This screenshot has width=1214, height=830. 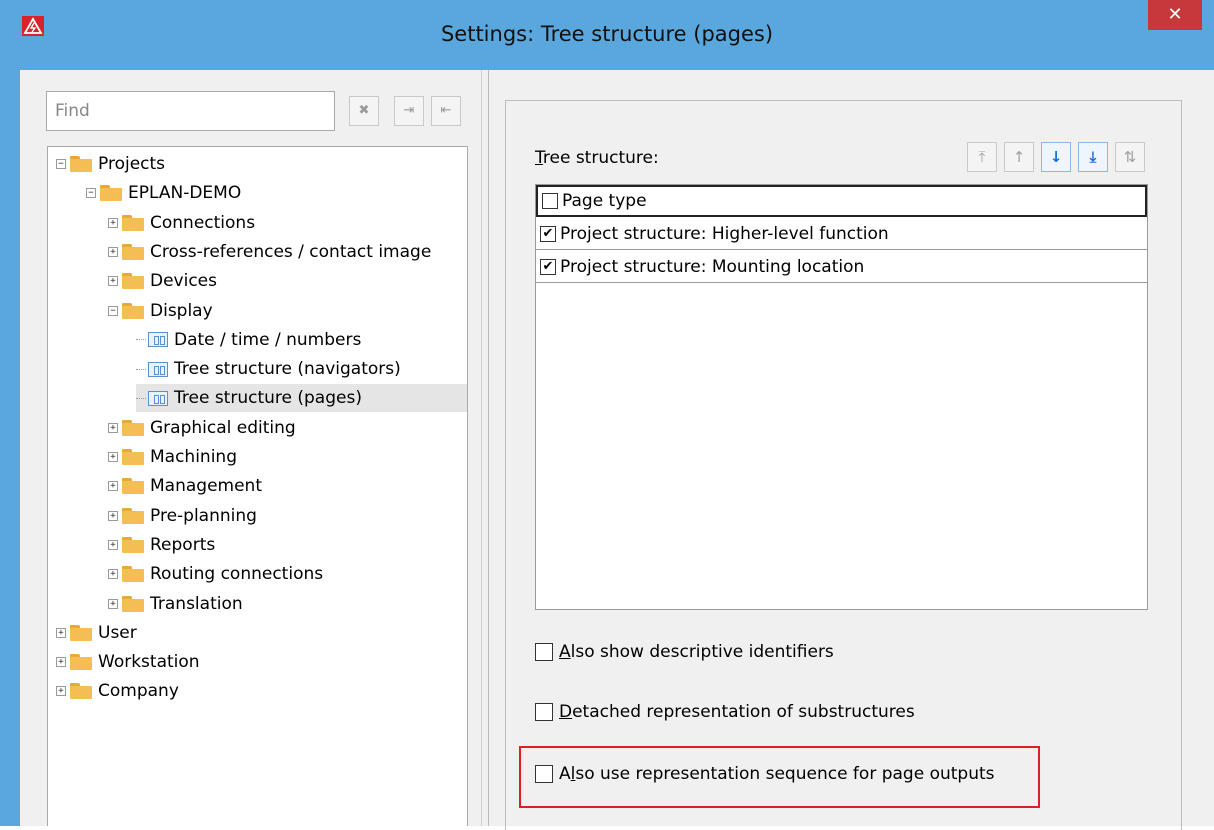 What do you see at coordinates (841, 267) in the screenshot?
I see `structure-row: ✔ Project structure: Mounting location` at bounding box center [841, 267].